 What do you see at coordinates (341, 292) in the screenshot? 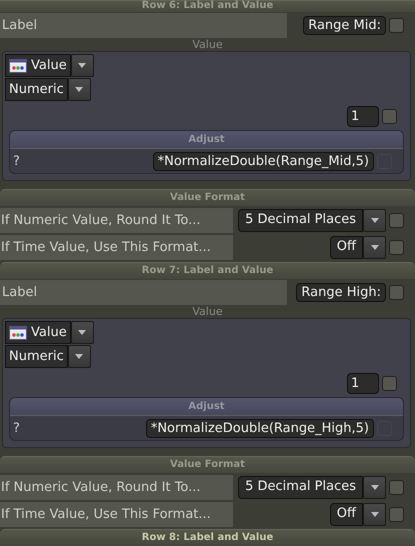
I see `label-field: Range High:` at bounding box center [341, 292].